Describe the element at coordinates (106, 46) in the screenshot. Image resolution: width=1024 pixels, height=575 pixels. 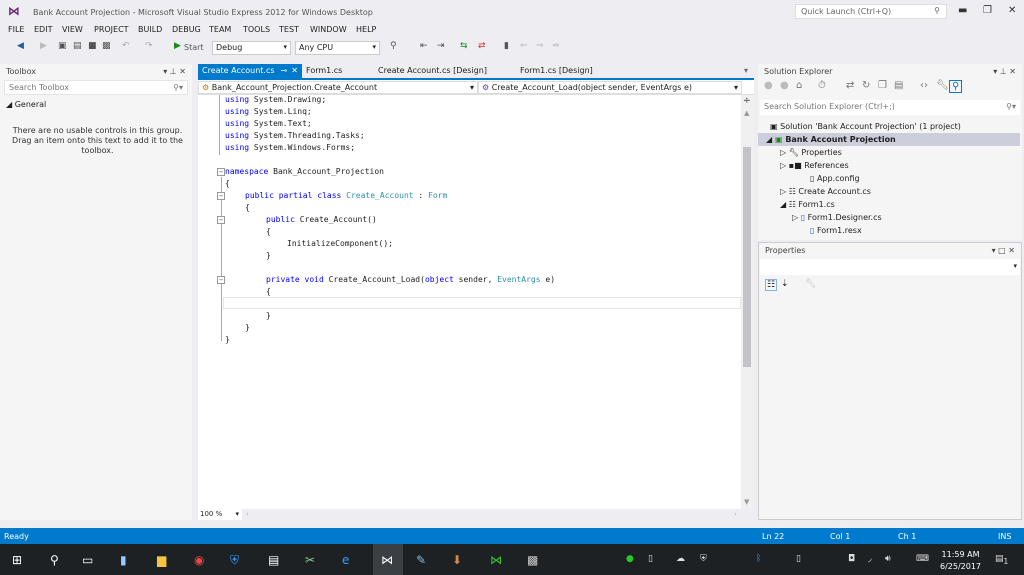
I see `save-all-icon: ▩` at that location.